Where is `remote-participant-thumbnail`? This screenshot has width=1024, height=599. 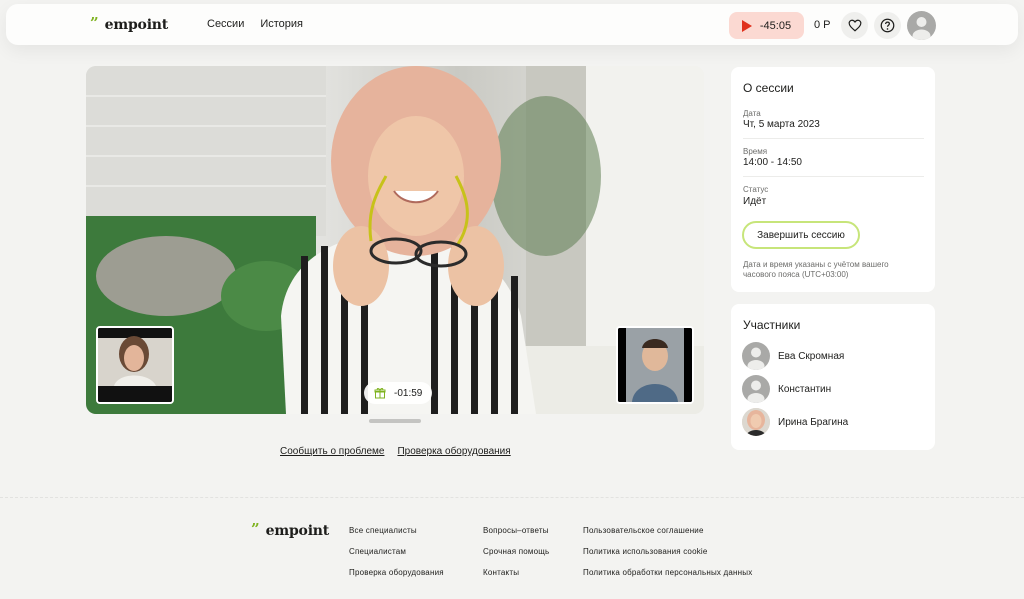 remote-participant-thumbnail is located at coordinates (655, 365).